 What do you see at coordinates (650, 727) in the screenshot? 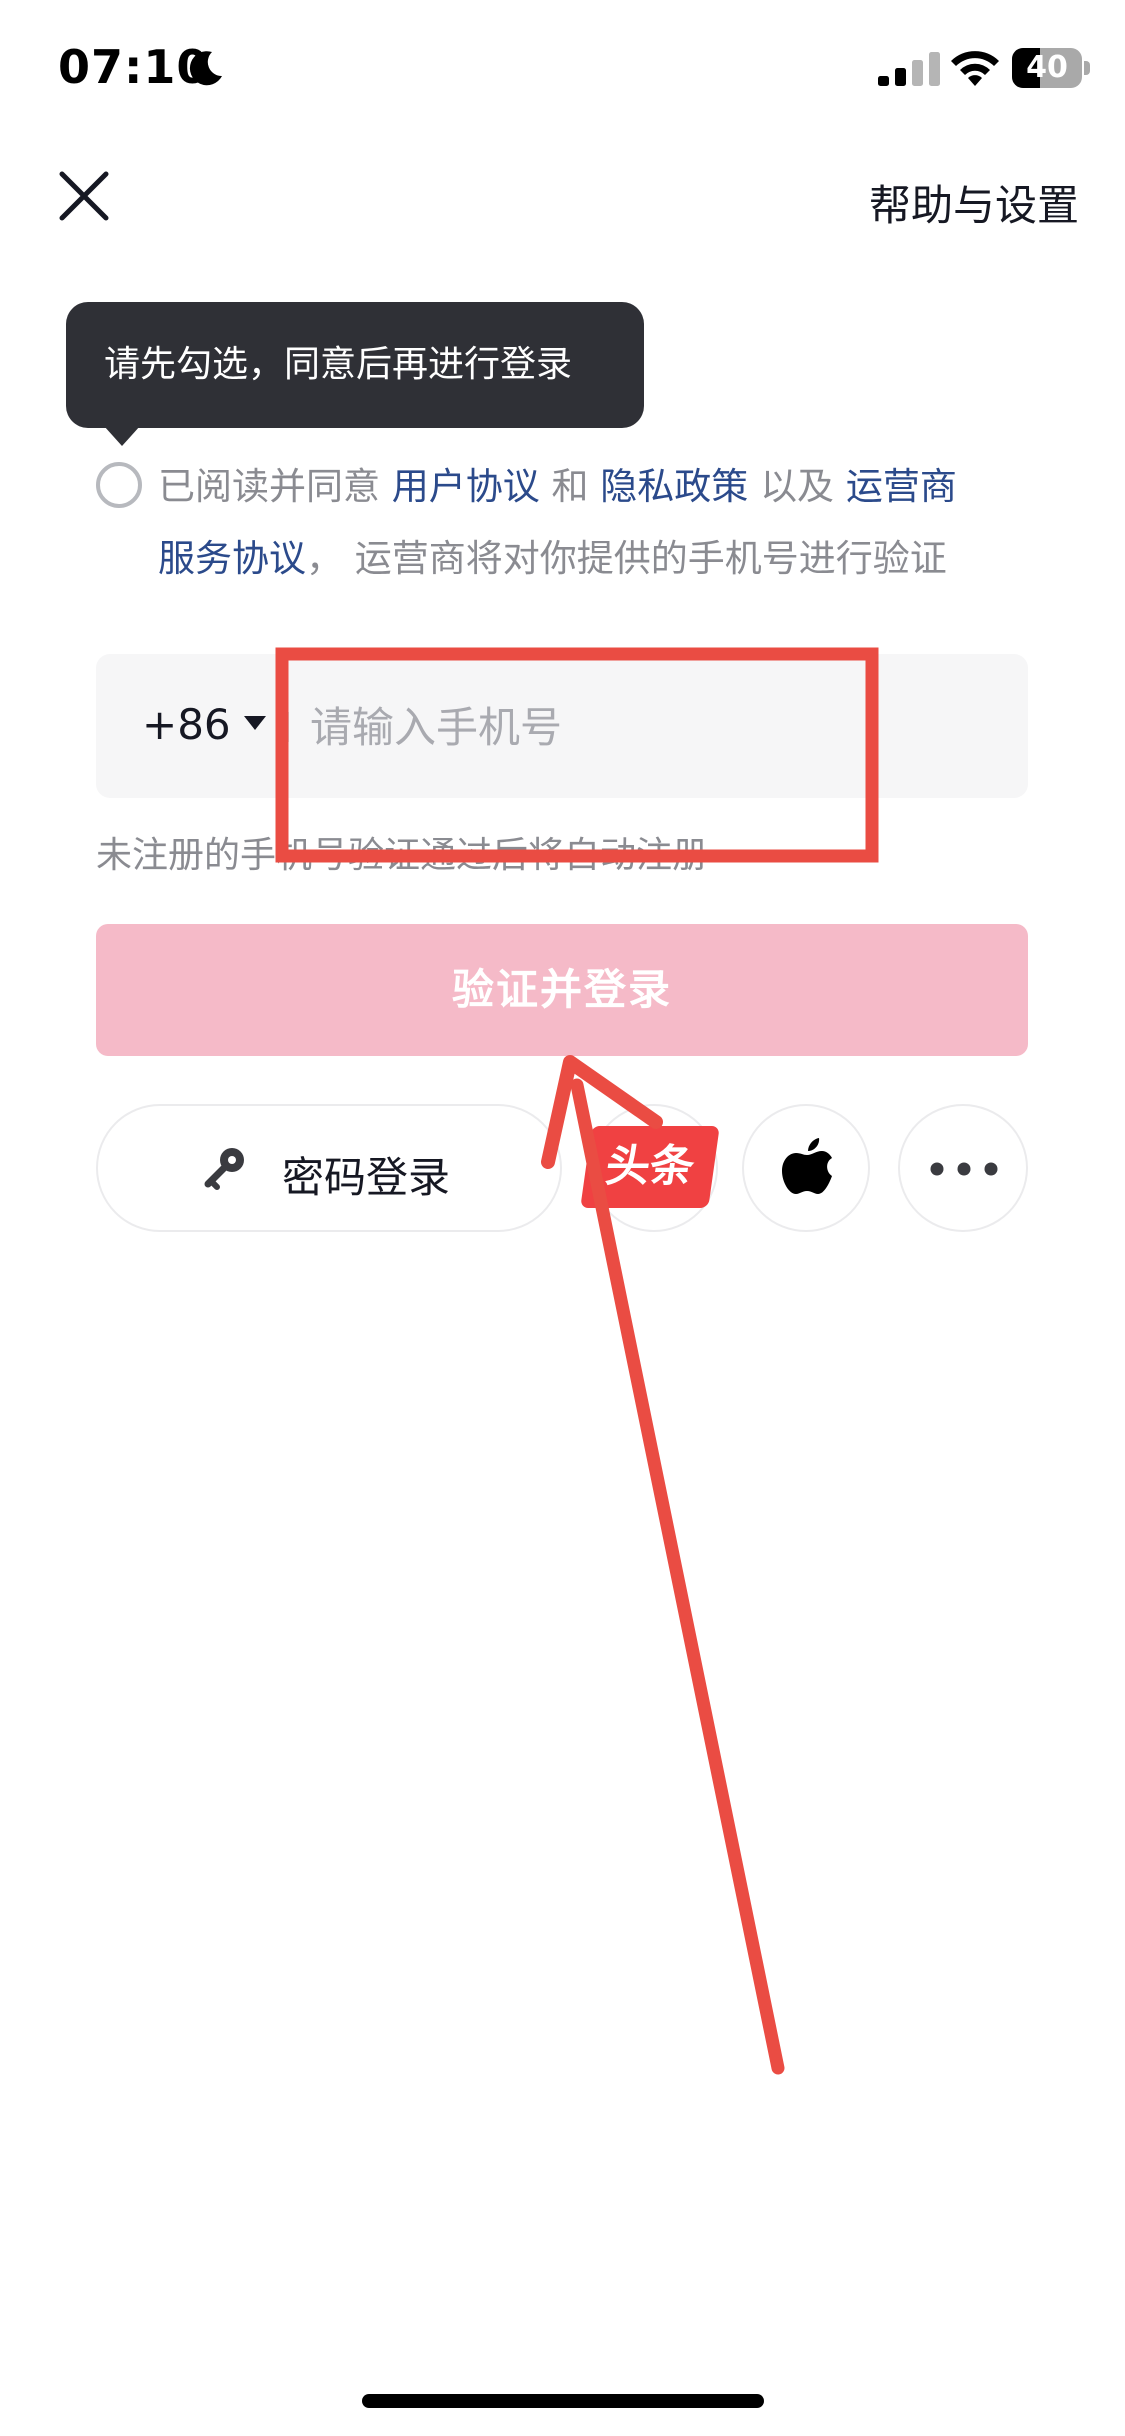
I see `phone-input` at bounding box center [650, 727].